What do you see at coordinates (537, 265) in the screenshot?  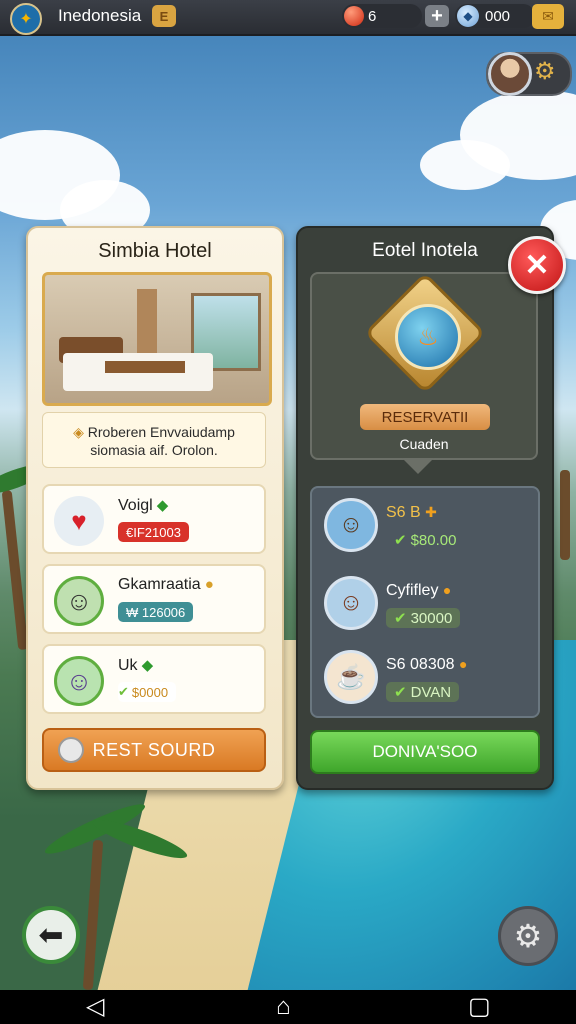 I see `close-icon: ✕` at bounding box center [537, 265].